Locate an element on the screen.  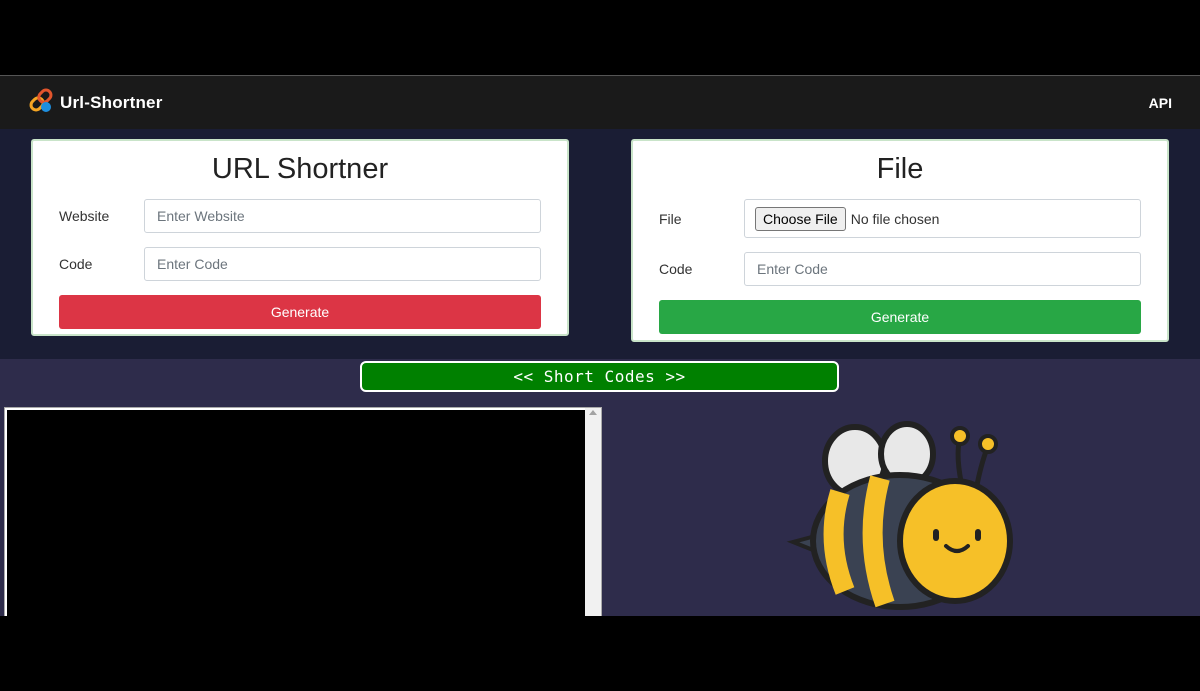
navbar: Url-Shortner API is located at coordinates (600, 102).